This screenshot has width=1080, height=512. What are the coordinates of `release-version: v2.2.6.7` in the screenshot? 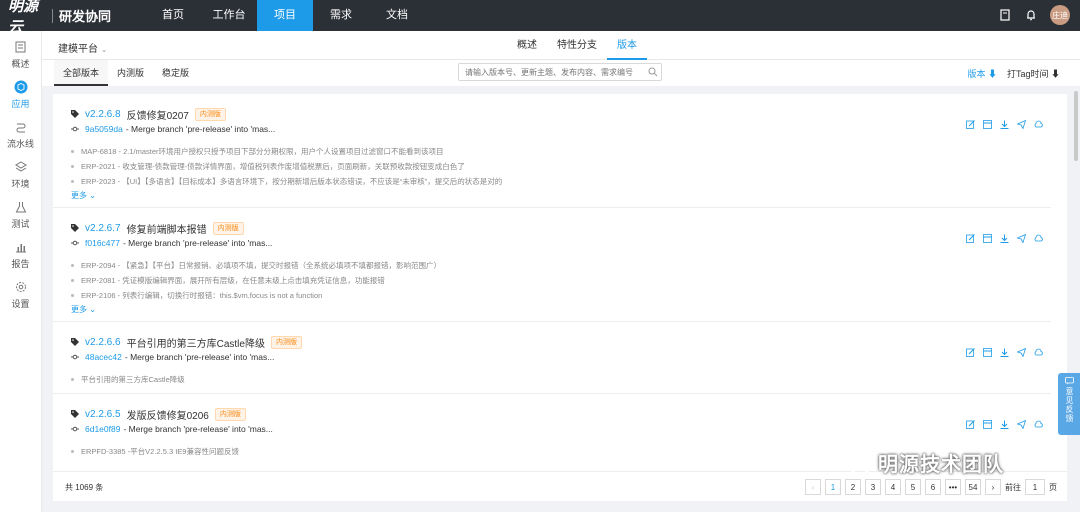 It's located at (103, 228).